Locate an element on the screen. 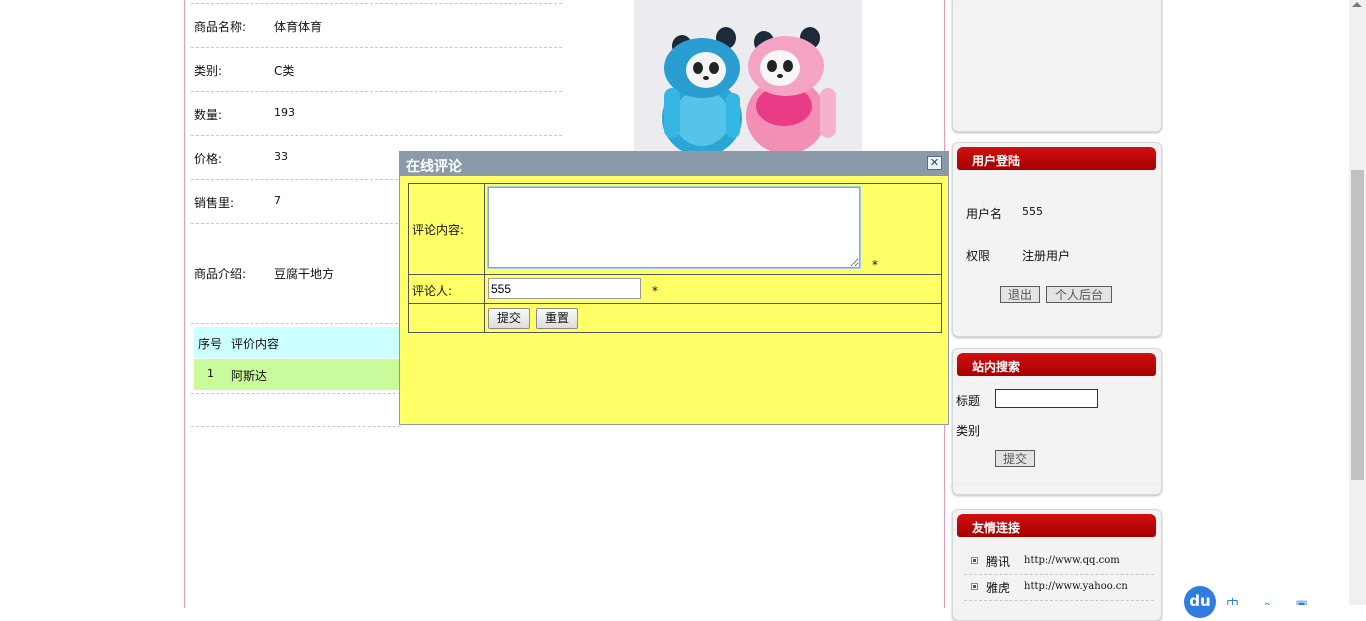 This screenshot has height=621, width=1366. submit-button: 提交 is located at coordinates (509, 318).